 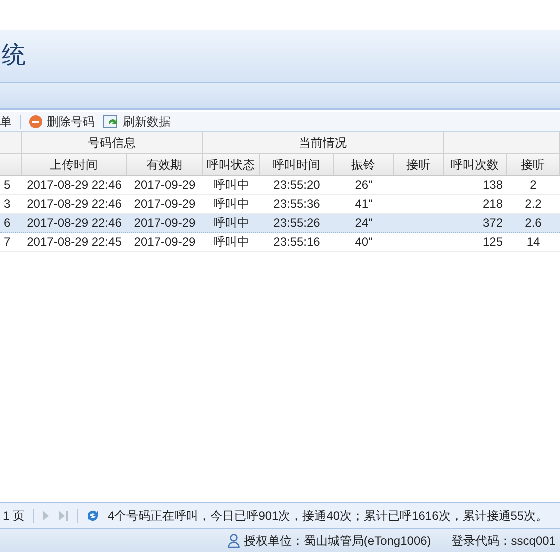 What do you see at coordinates (364, 223) in the screenshot?
I see `table-cell-text: 24"` at bounding box center [364, 223].